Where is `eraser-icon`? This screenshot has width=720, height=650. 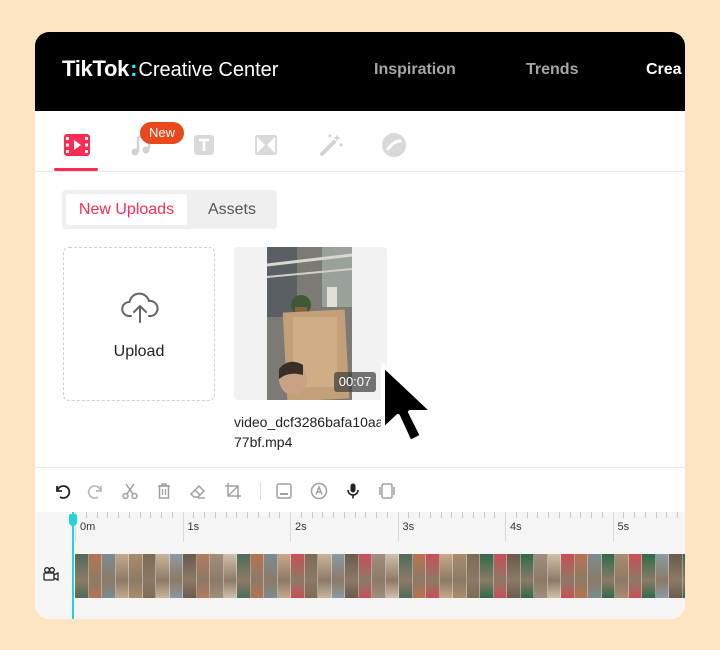 eraser-icon is located at coordinates (198, 491).